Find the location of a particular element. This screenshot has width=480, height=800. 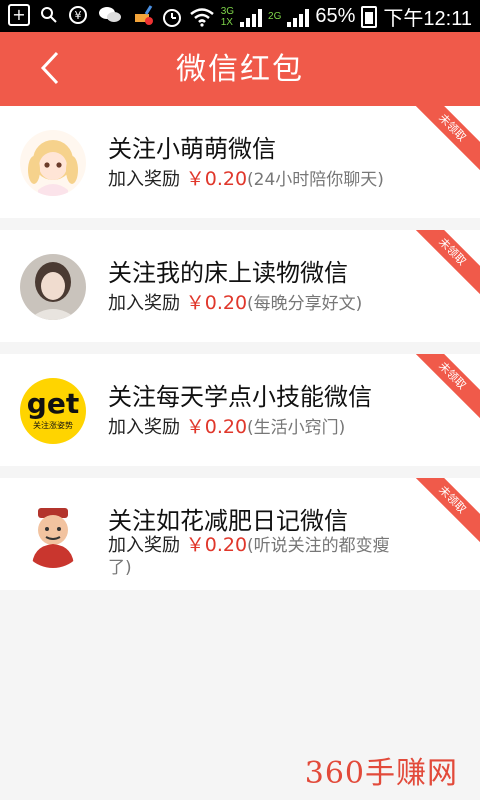

battery-percent: 65% is located at coordinates (335, 16).